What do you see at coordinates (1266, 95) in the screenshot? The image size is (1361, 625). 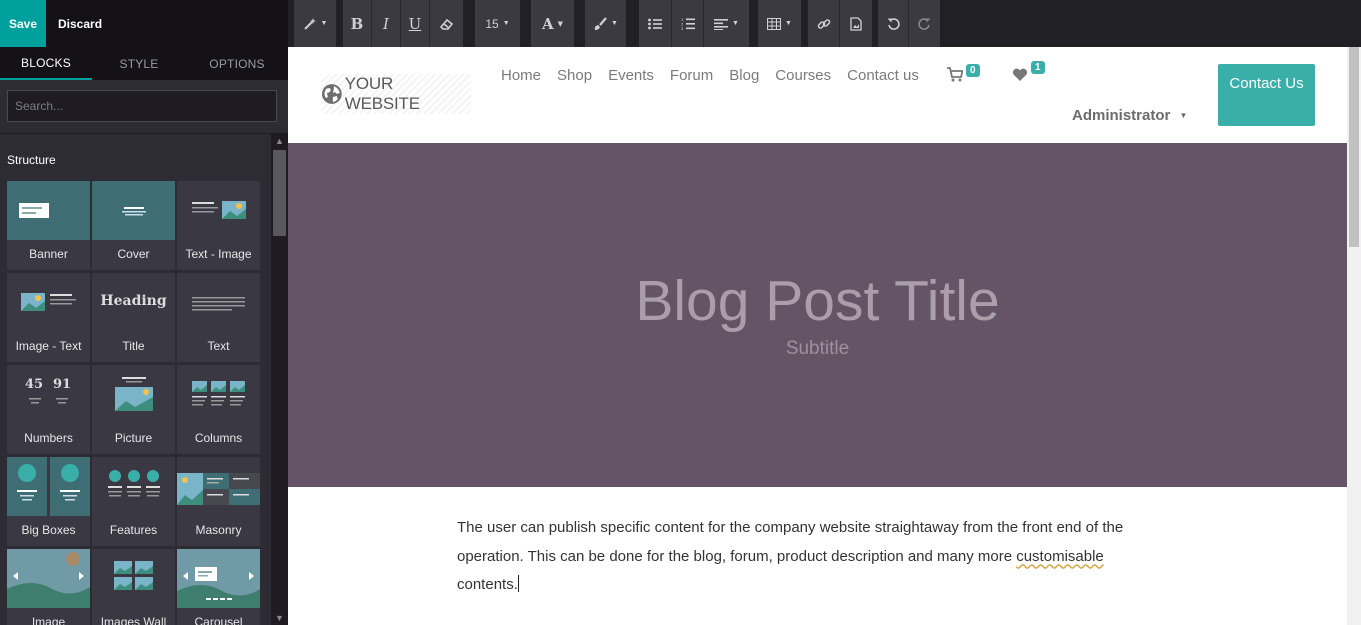 I see `contact-us-button: Contact Us` at bounding box center [1266, 95].